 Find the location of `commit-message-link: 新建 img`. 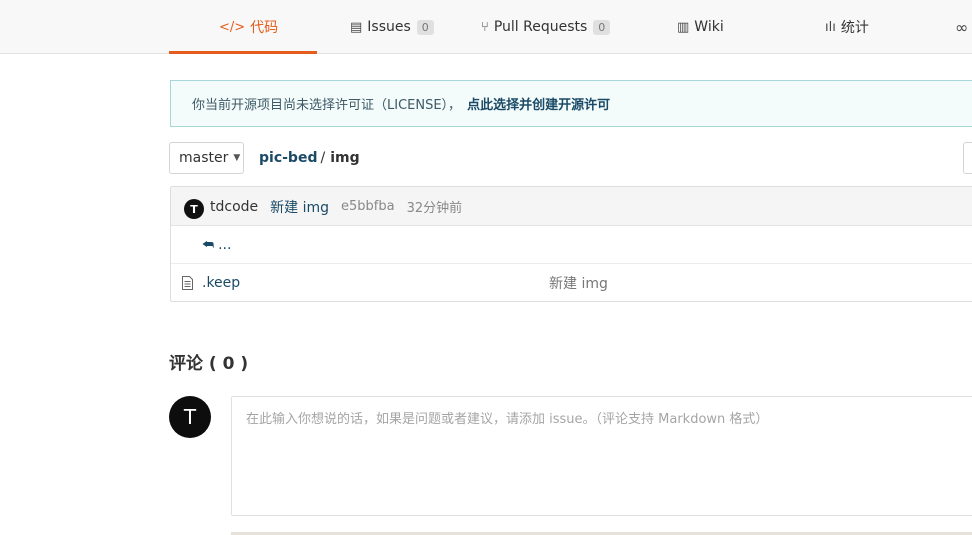

commit-message-link: 新建 img is located at coordinates (299, 207).